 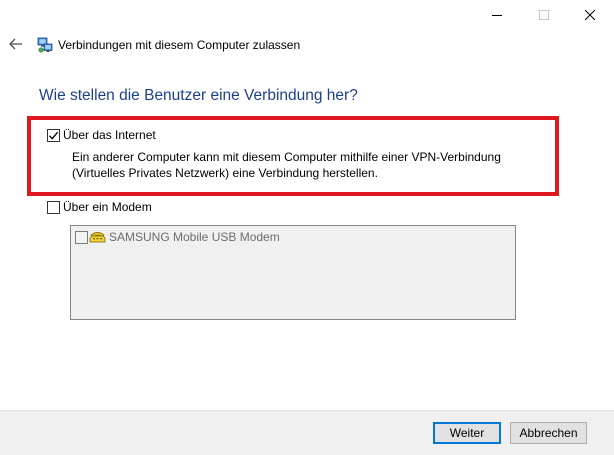 I want to click on maximize-button, so click(x=544, y=15).